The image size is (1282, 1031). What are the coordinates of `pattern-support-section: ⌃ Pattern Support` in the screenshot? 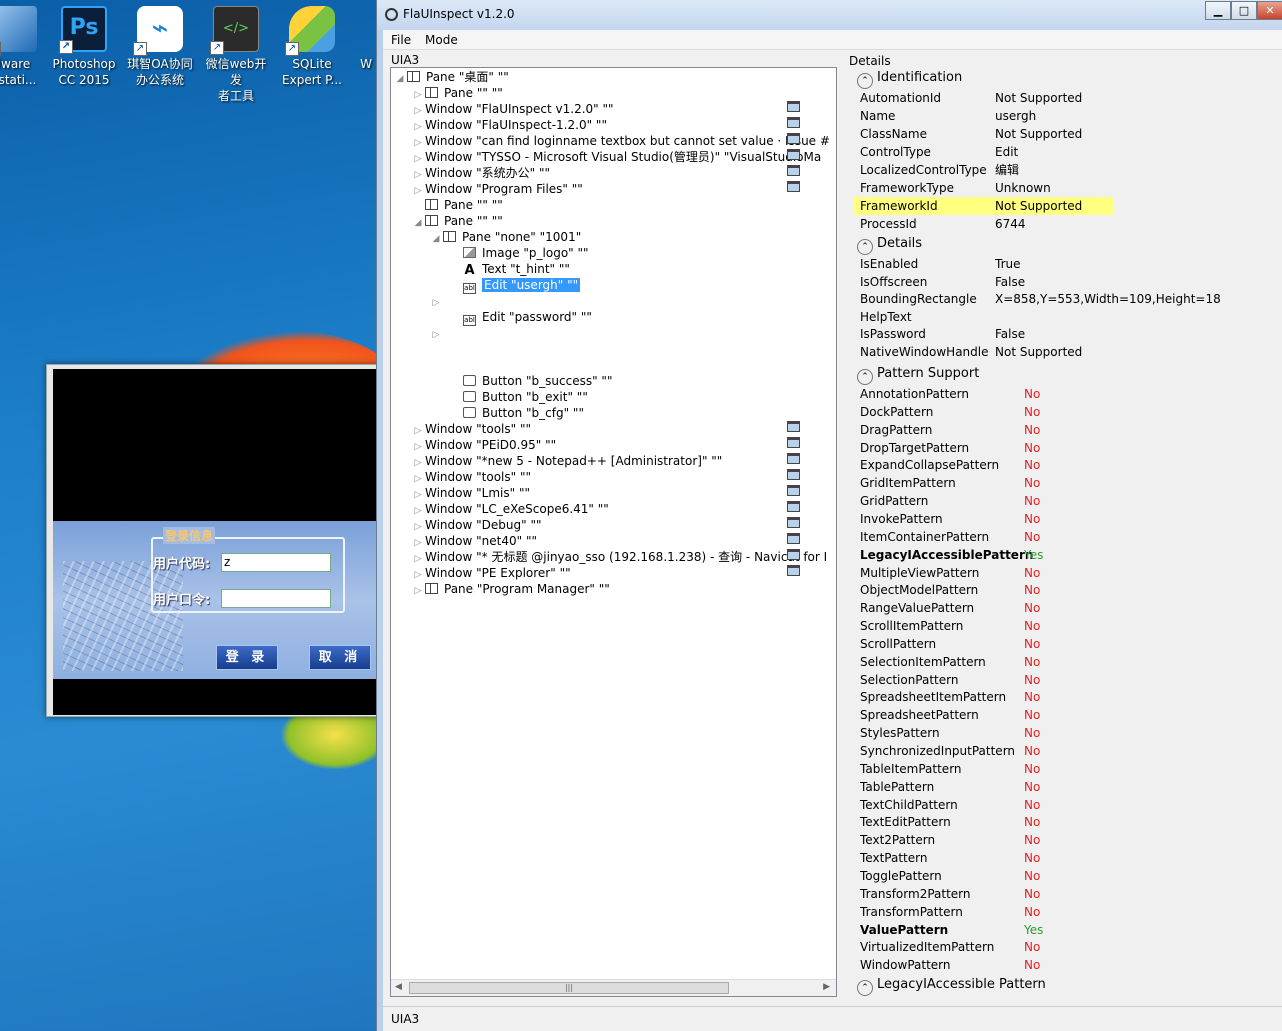 It's located at (918, 375).